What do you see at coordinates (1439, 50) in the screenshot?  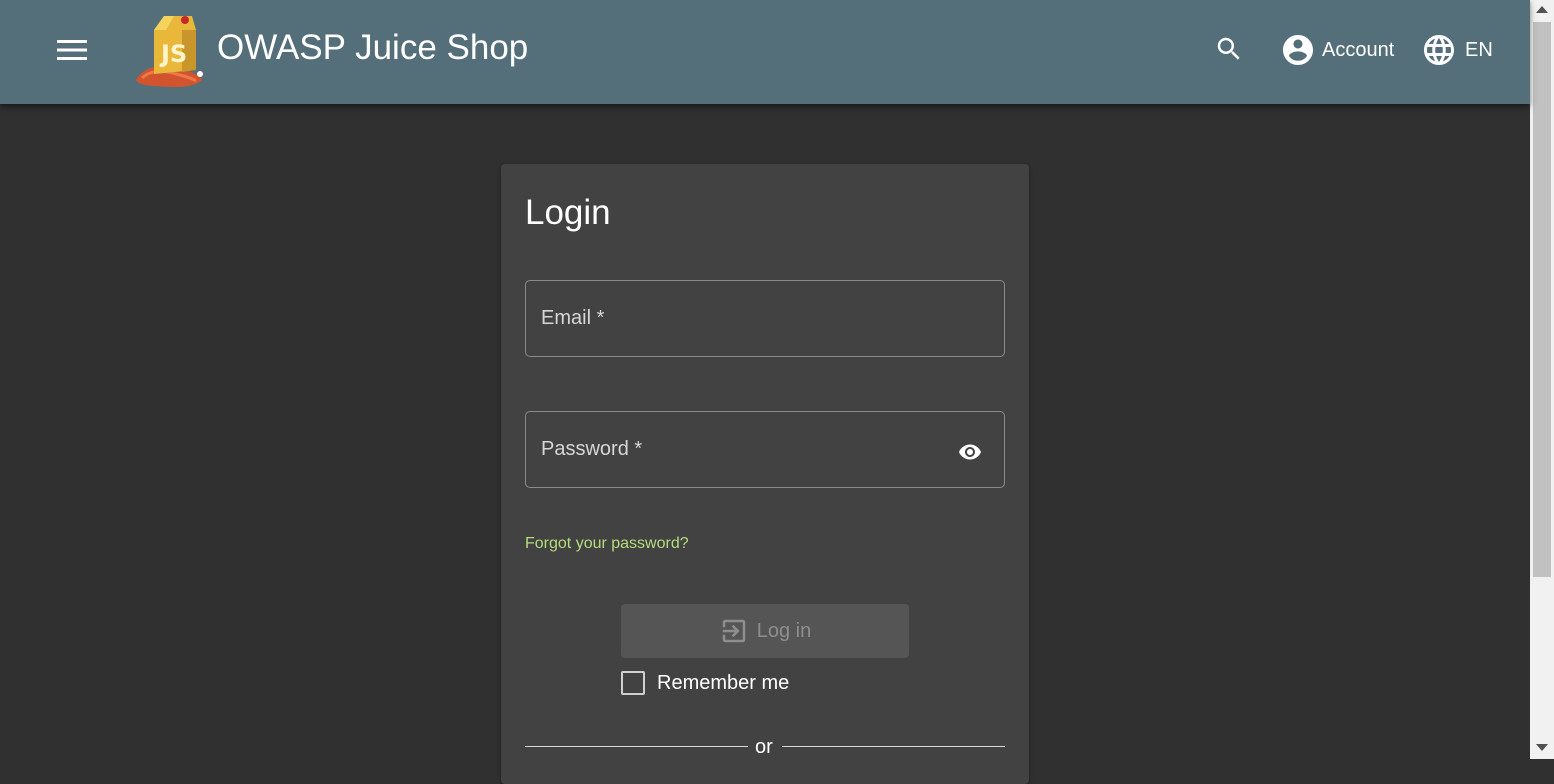 I see `globe-icon` at bounding box center [1439, 50].